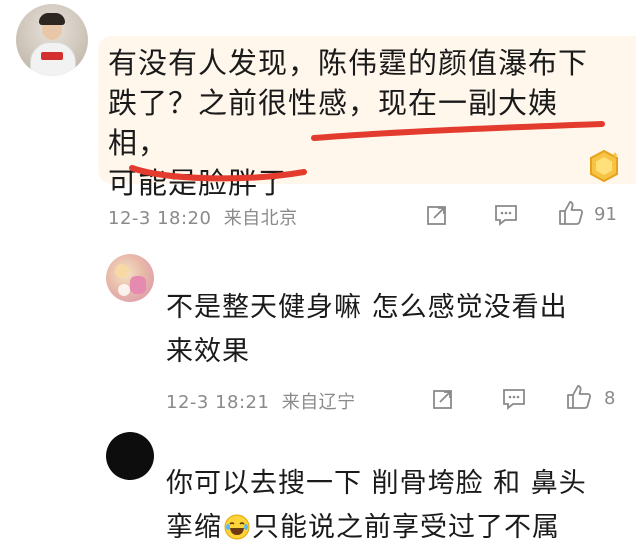 This screenshot has height=553, width=636. What do you see at coordinates (605, 214) in the screenshot?
I see `comment-1-like-count: 91` at bounding box center [605, 214].